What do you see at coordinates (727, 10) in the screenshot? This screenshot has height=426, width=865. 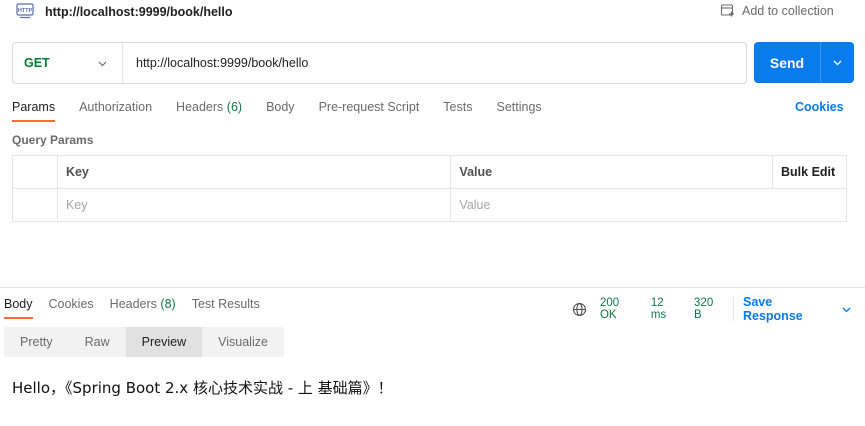 I see `collection-add-icon` at bounding box center [727, 10].